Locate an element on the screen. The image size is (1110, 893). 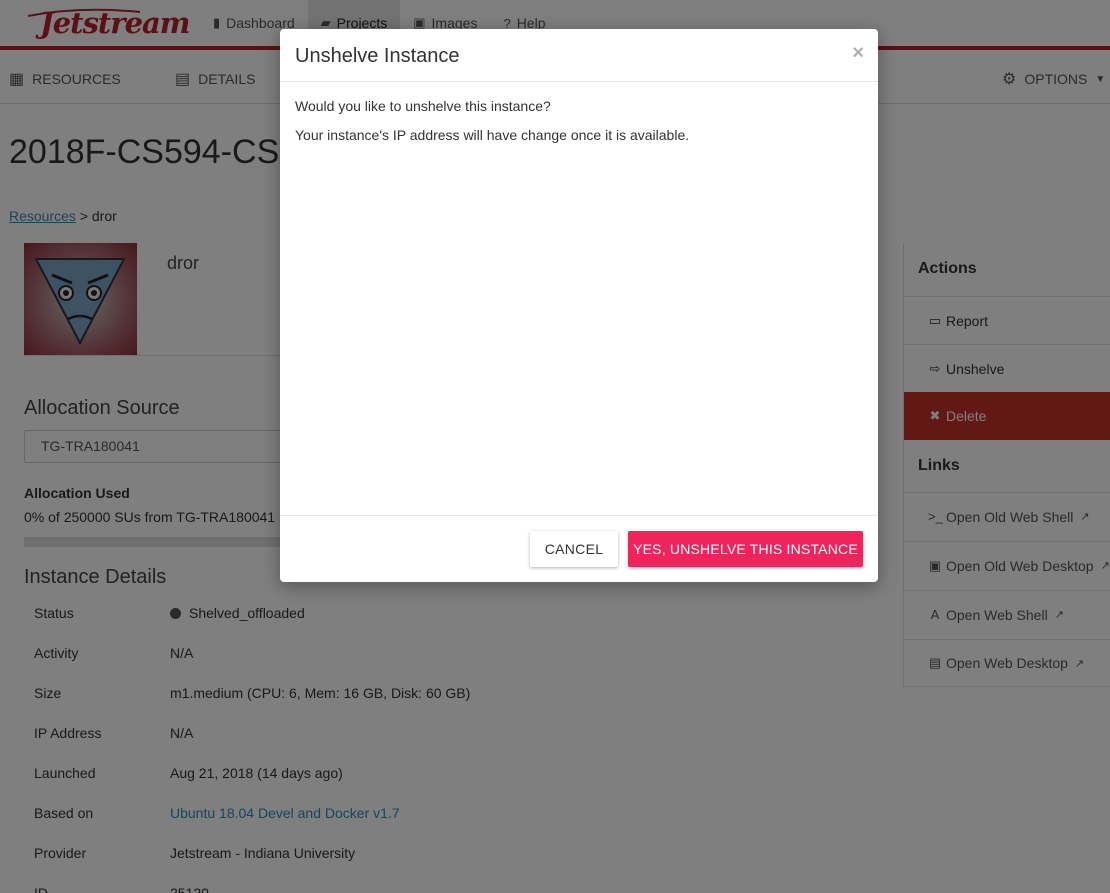
cancel-button: CANCEL is located at coordinates (574, 549).